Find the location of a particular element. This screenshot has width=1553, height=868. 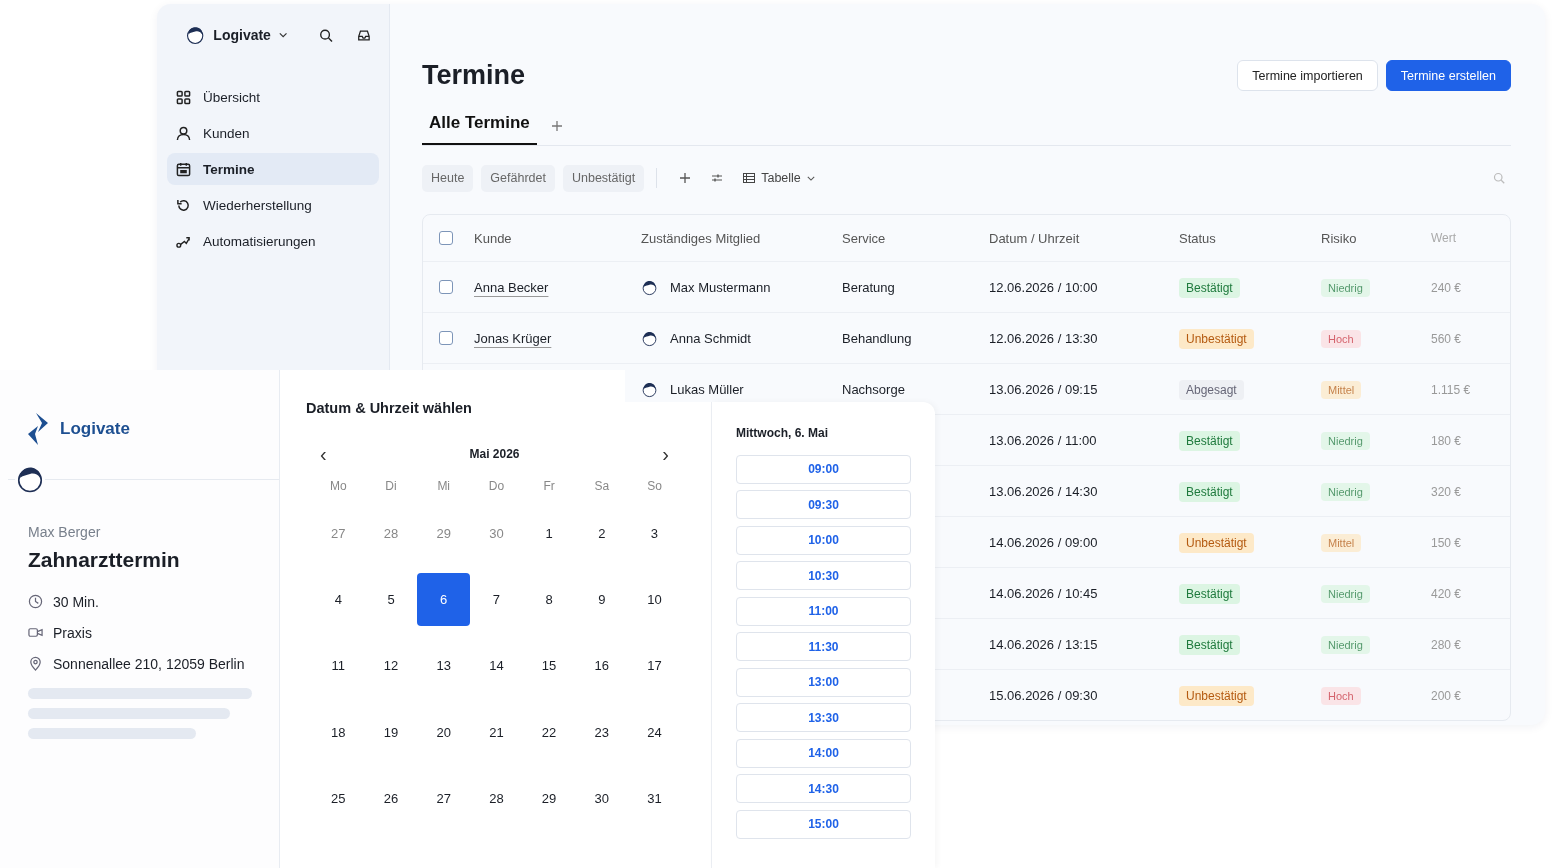

create-button: Termine erstellen is located at coordinates (1448, 75).